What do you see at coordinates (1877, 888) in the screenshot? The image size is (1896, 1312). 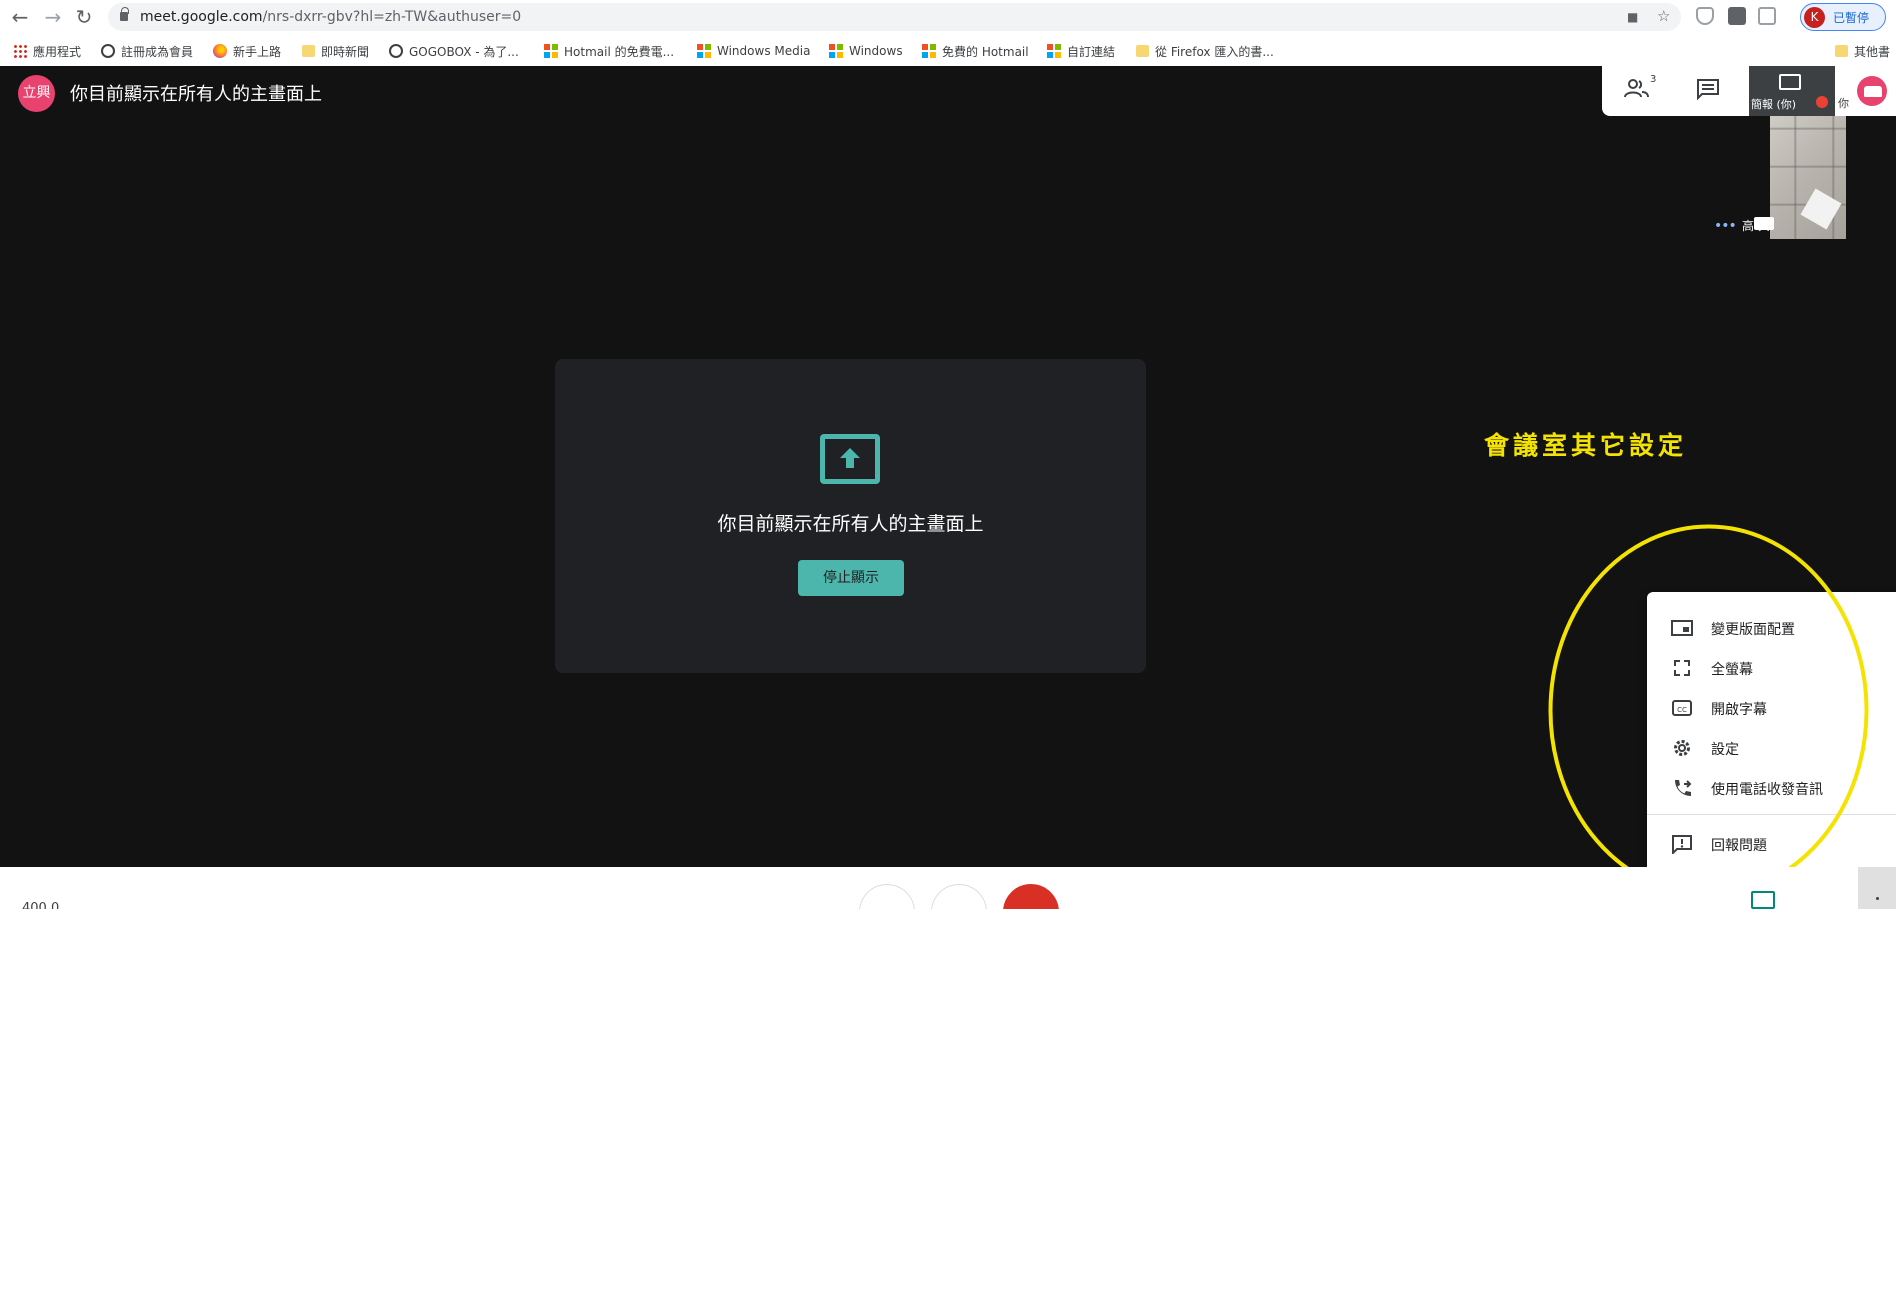 I see `more-options-button` at bounding box center [1877, 888].